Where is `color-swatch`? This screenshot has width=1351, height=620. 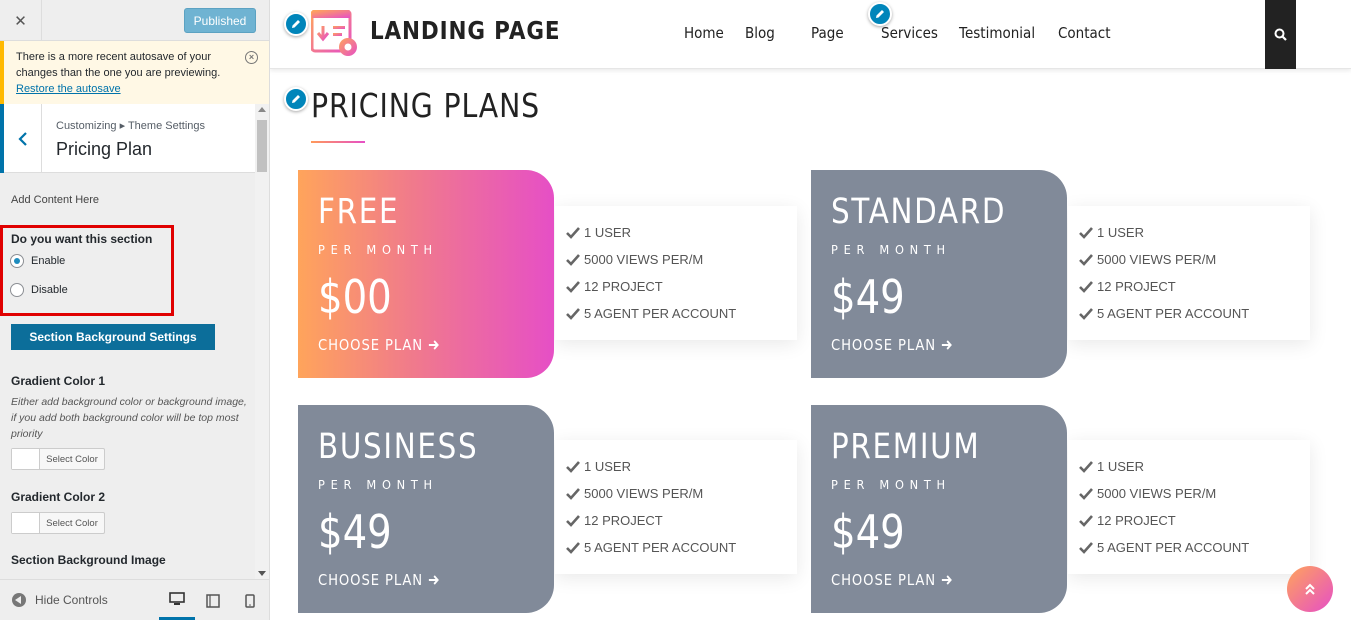 color-swatch is located at coordinates (26, 459).